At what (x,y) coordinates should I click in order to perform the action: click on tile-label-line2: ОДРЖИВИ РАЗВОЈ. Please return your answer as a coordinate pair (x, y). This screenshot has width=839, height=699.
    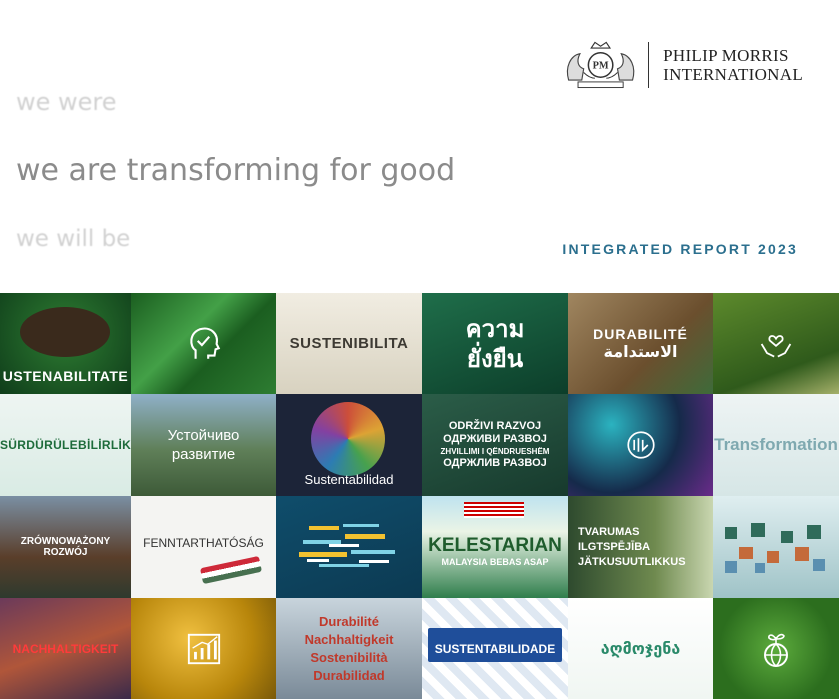
    Looking at the image, I should click on (495, 439).